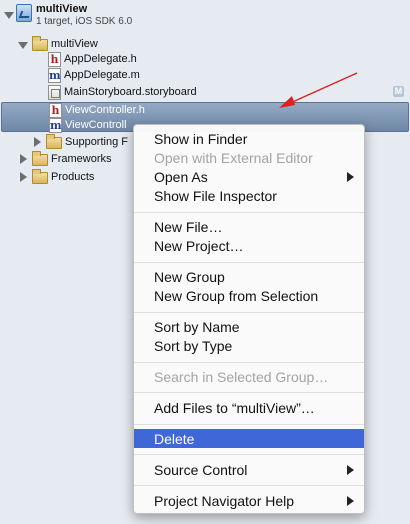  I want to click on storyboard-file-icon, so click(54, 92).